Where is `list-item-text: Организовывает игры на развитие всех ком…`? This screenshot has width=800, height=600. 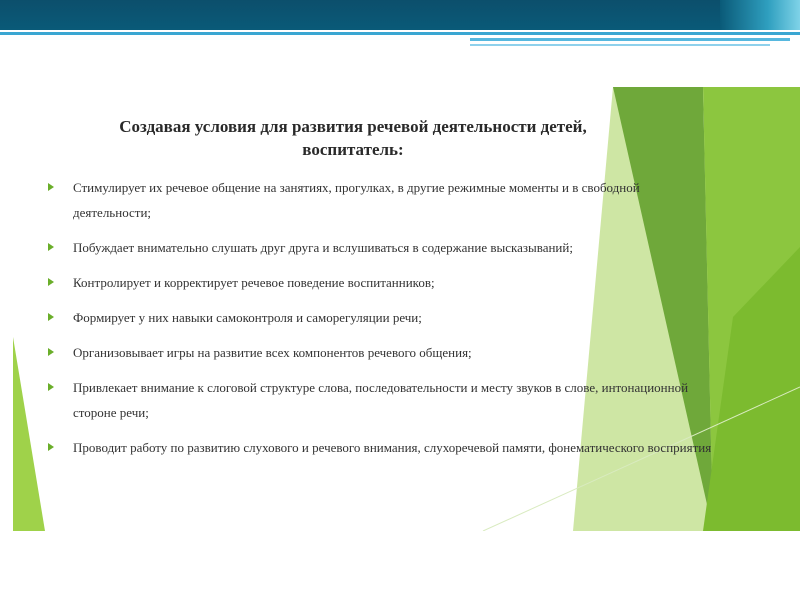
list-item-text: Организовывает игры на развитие всех ком… is located at coordinates (272, 352).